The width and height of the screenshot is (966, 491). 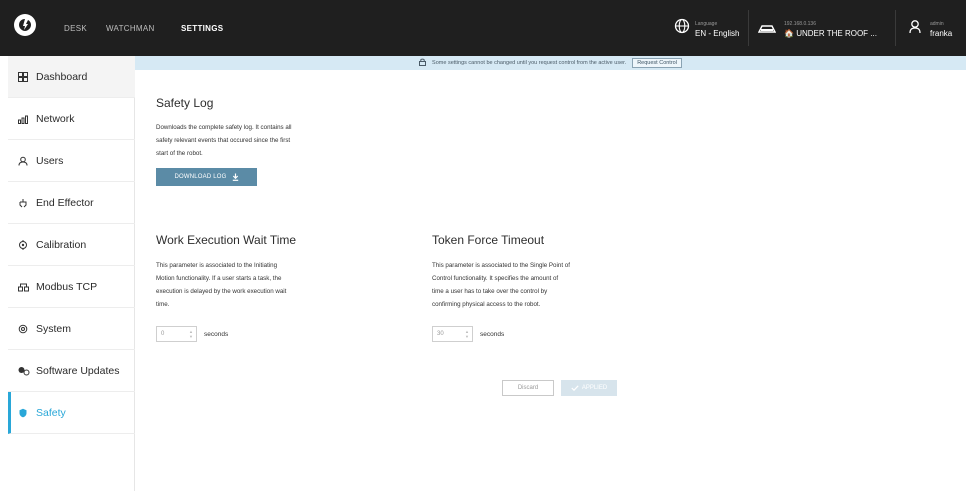 I want to click on download-log-button: DOWNLOAD LOG, so click(x=206, y=177).